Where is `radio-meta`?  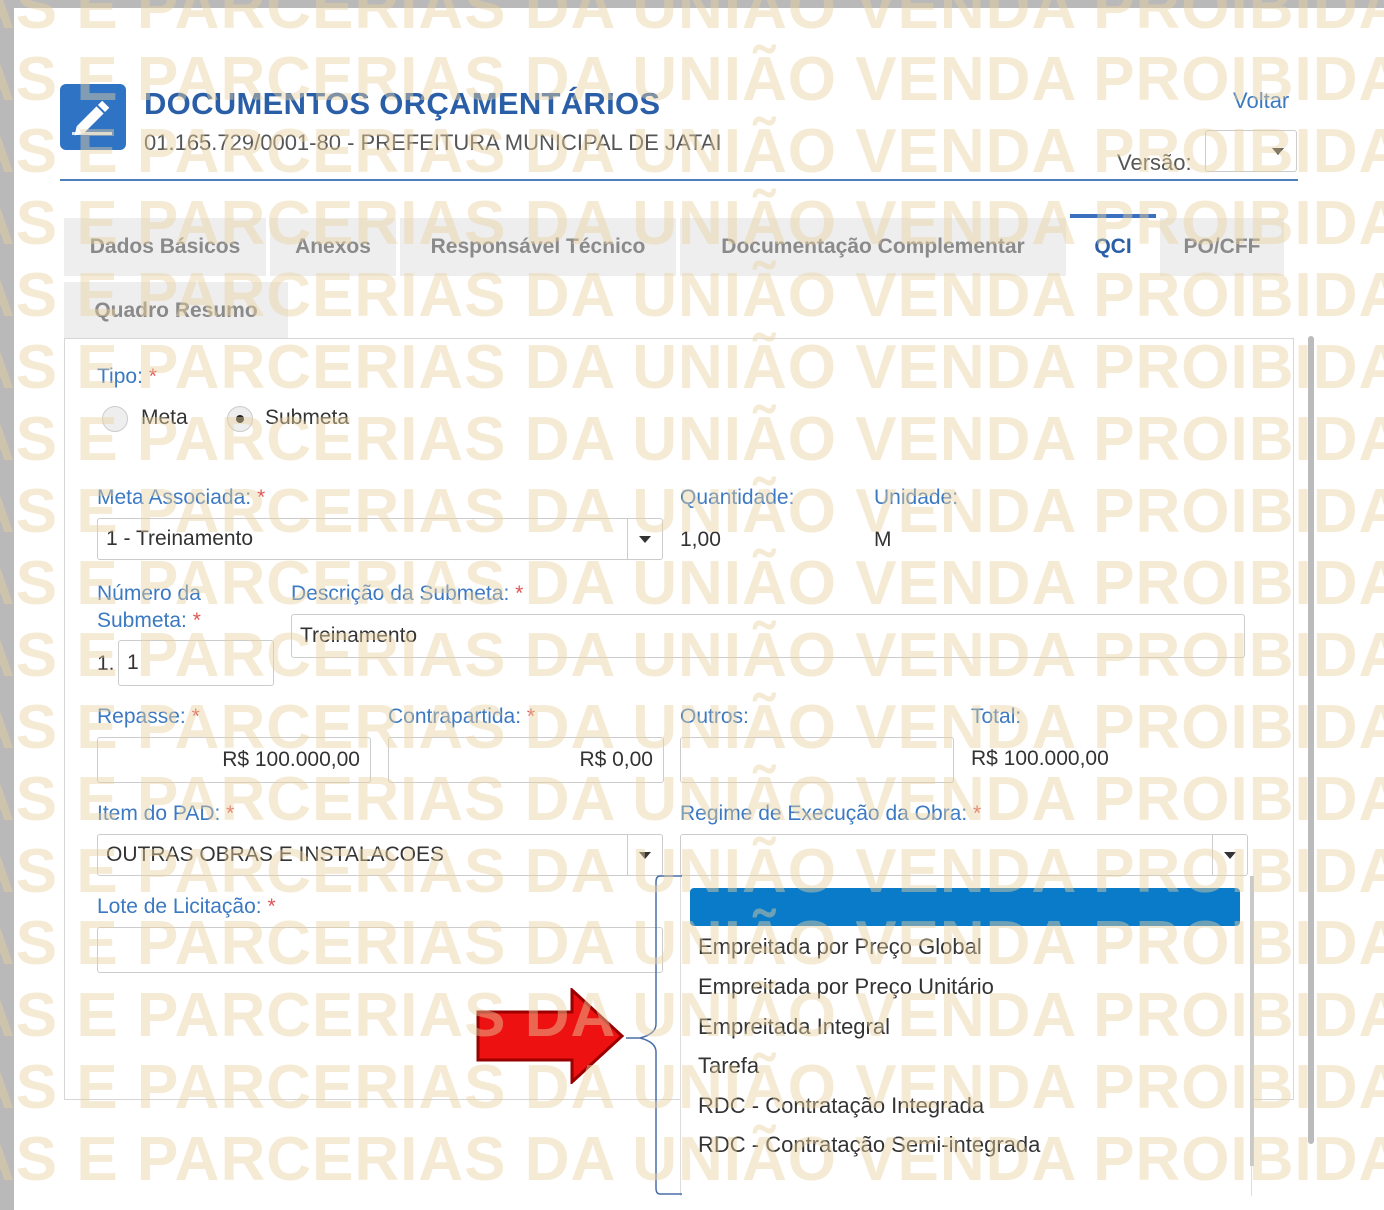 radio-meta is located at coordinates (115, 419).